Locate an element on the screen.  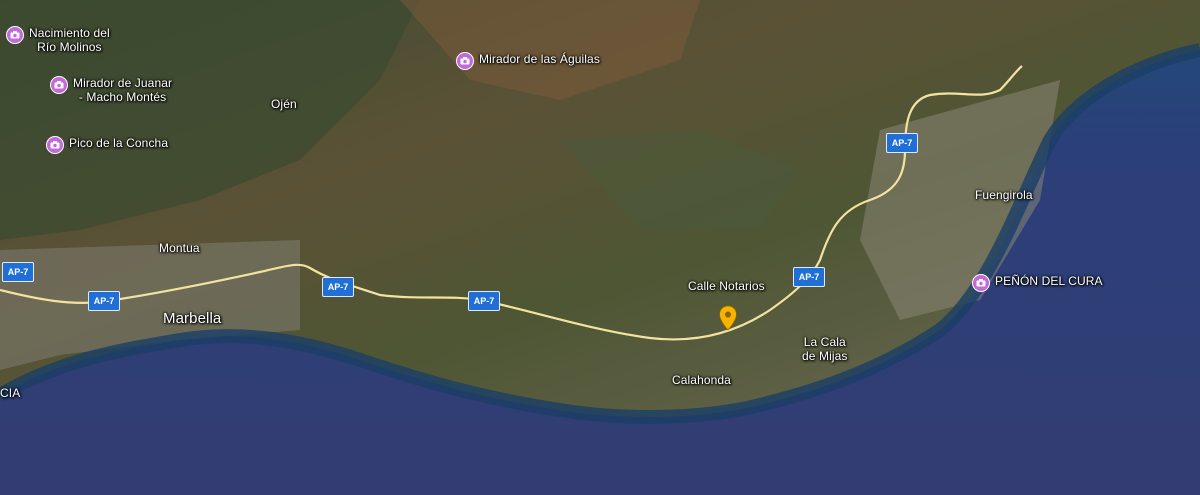
place-montua: Montua is located at coordinates (179, 248).